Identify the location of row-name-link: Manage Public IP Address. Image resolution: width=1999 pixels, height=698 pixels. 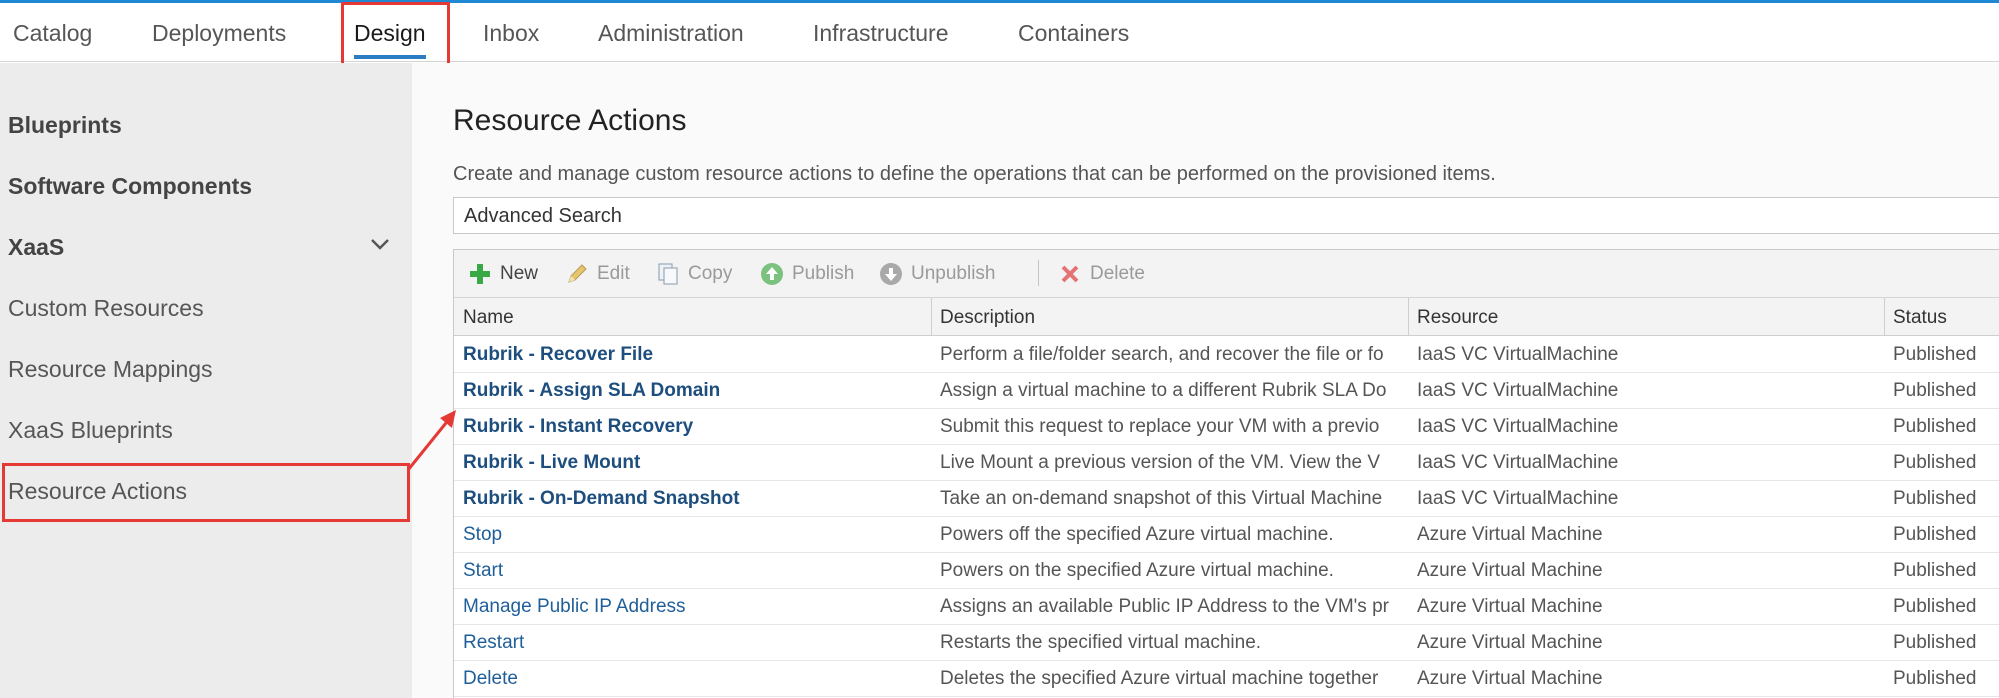
(693, 607).